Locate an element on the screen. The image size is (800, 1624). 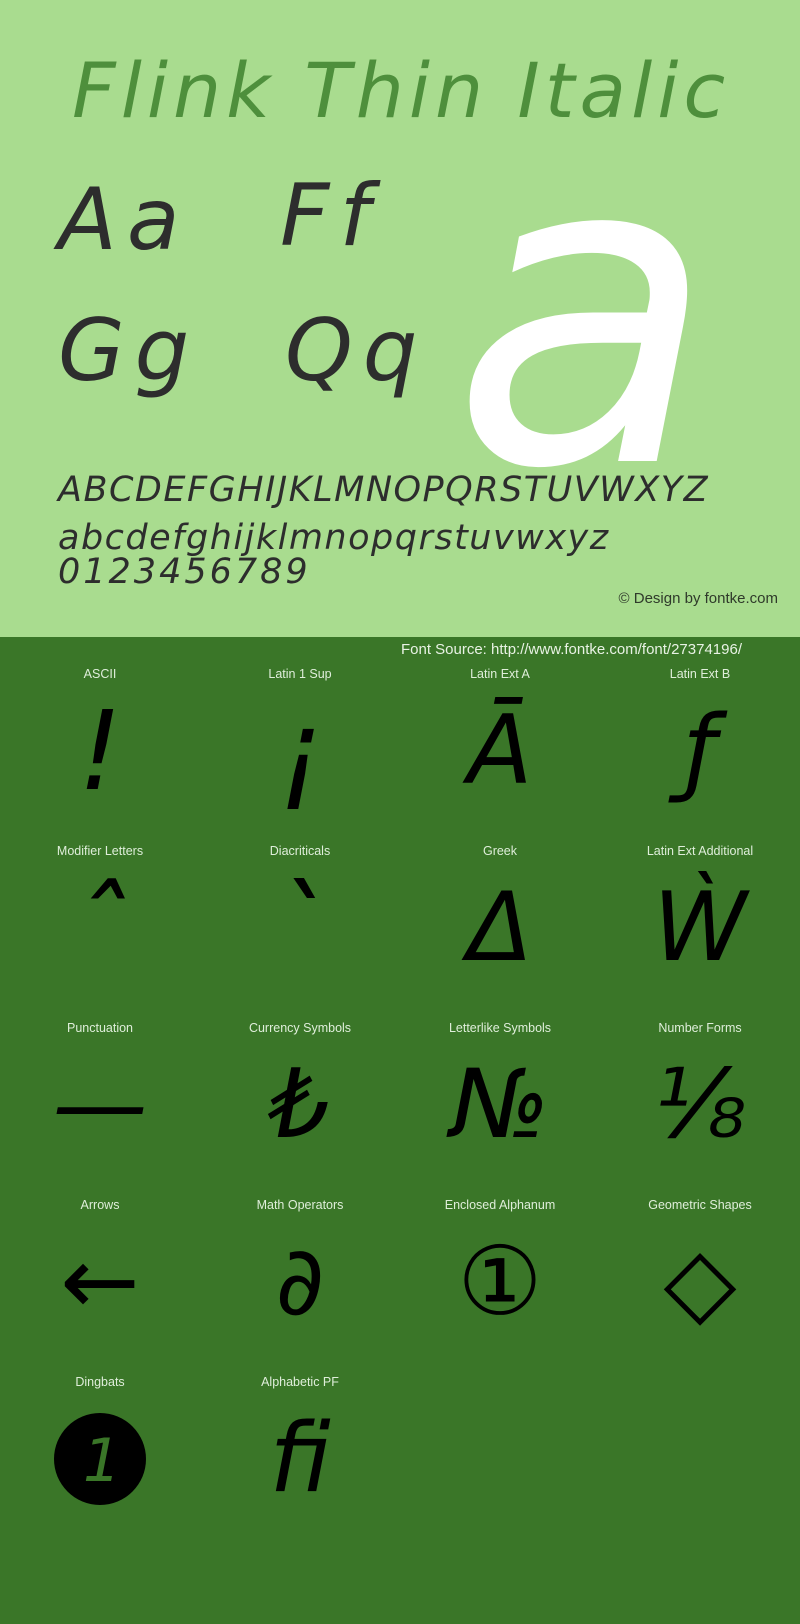
block-sample-glyph: ⅛ is located at coordinates (700, 1104).